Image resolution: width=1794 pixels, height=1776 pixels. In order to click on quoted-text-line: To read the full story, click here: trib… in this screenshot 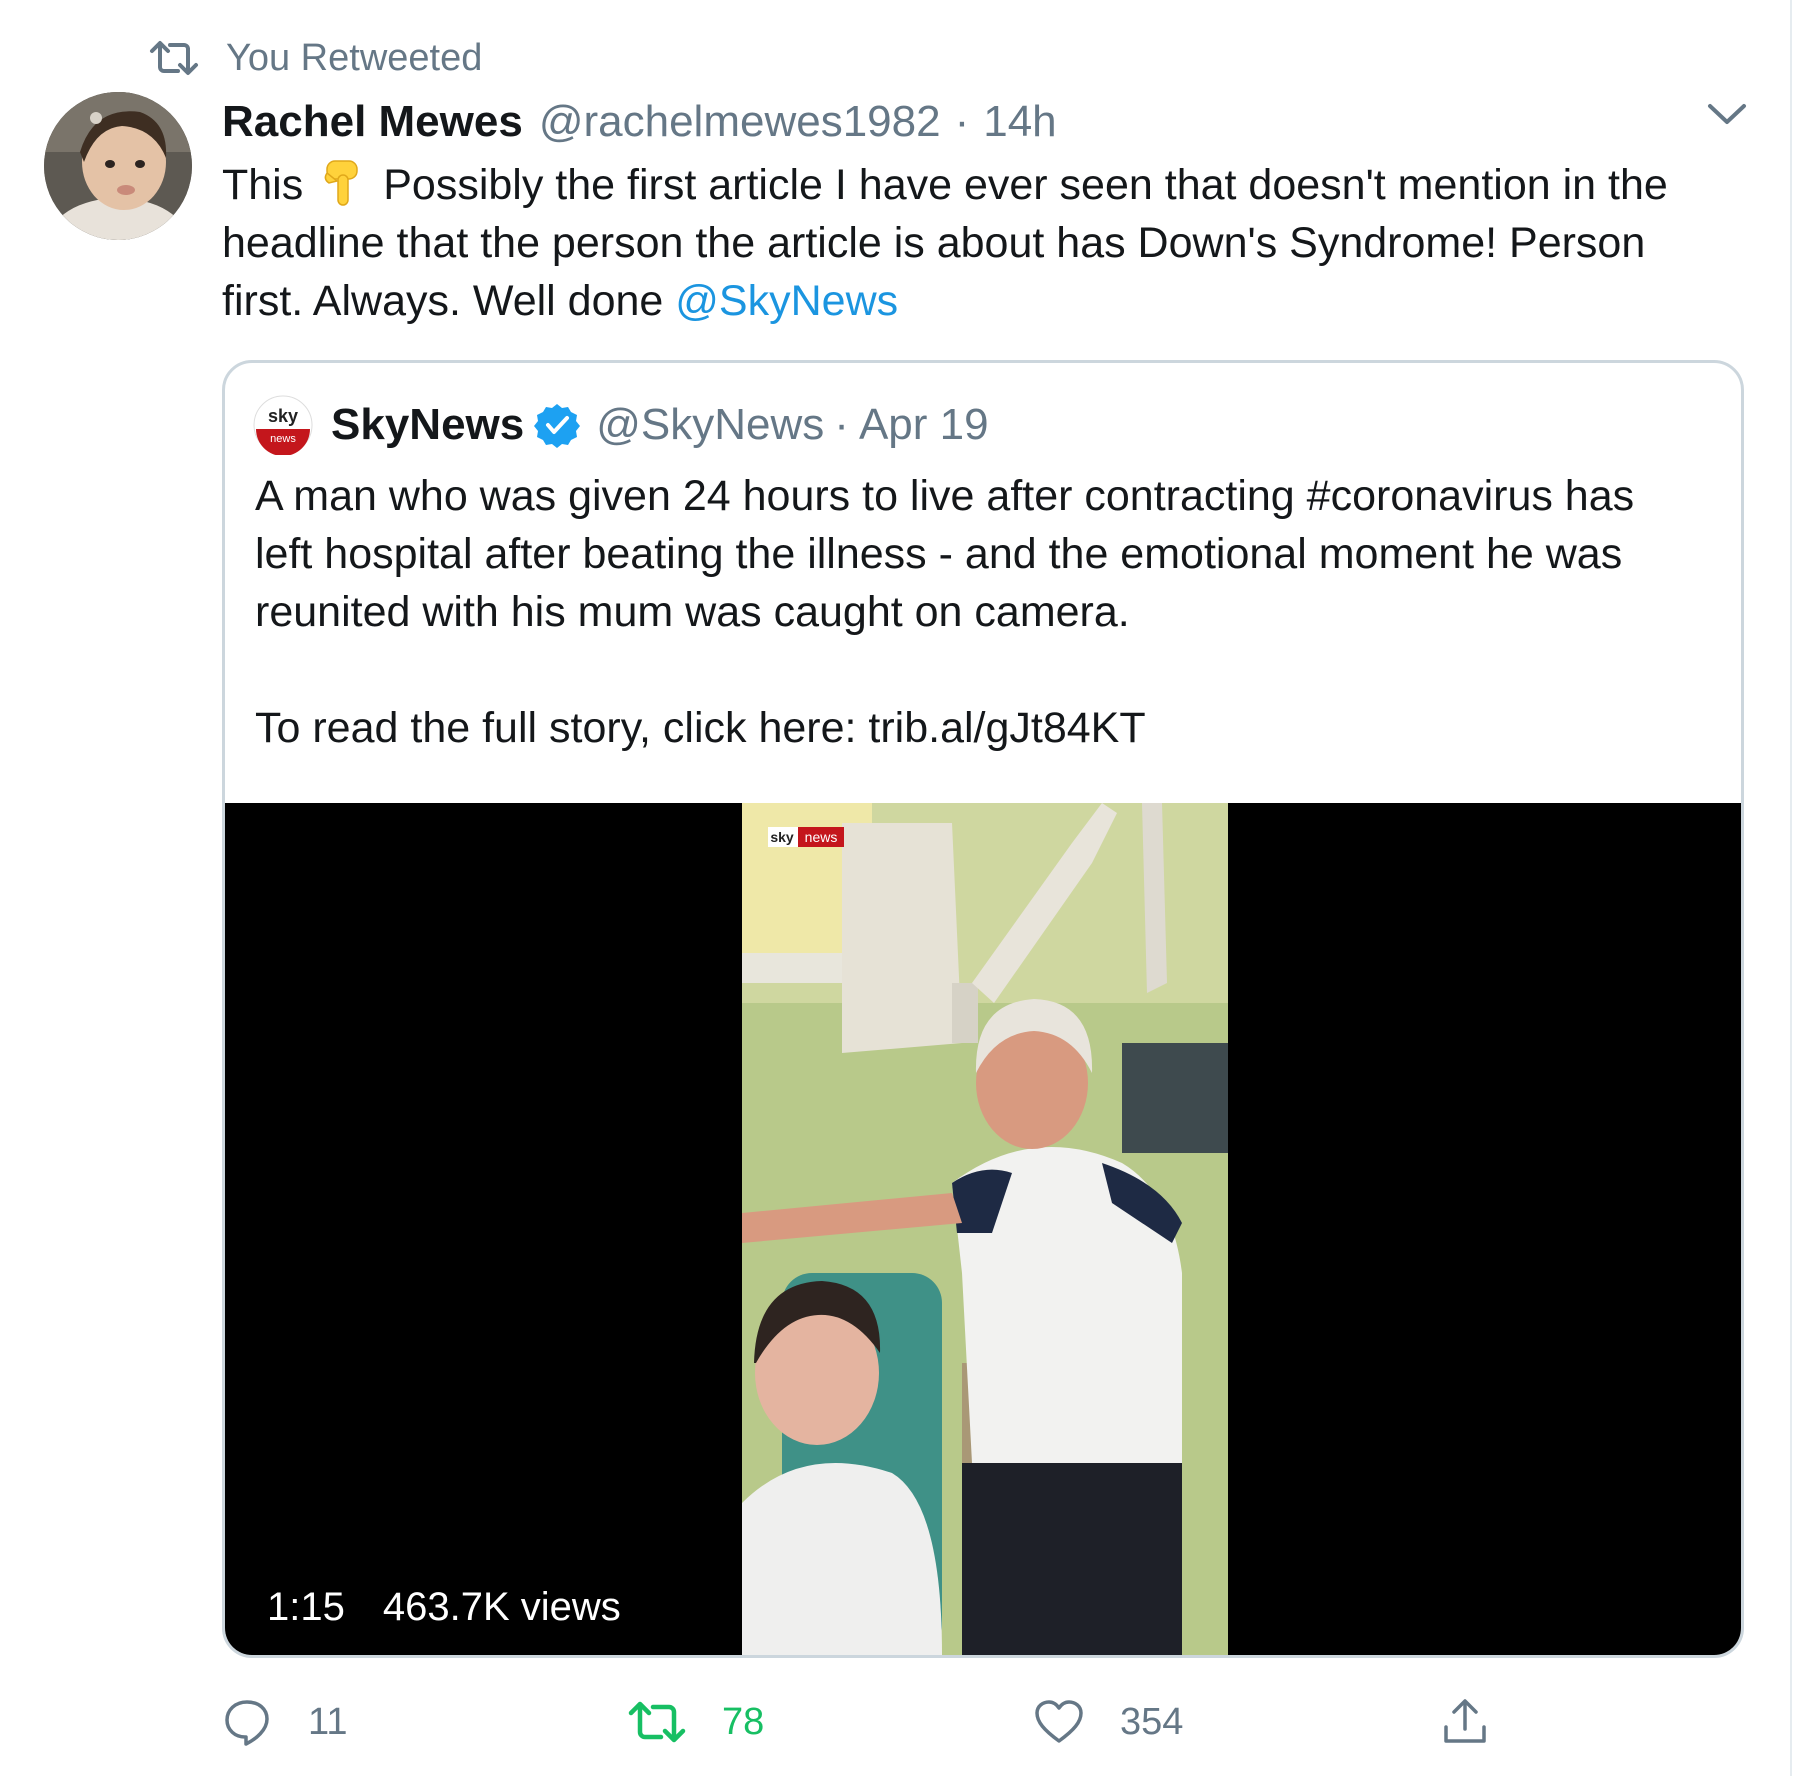, I will do `click(700, 728)`.